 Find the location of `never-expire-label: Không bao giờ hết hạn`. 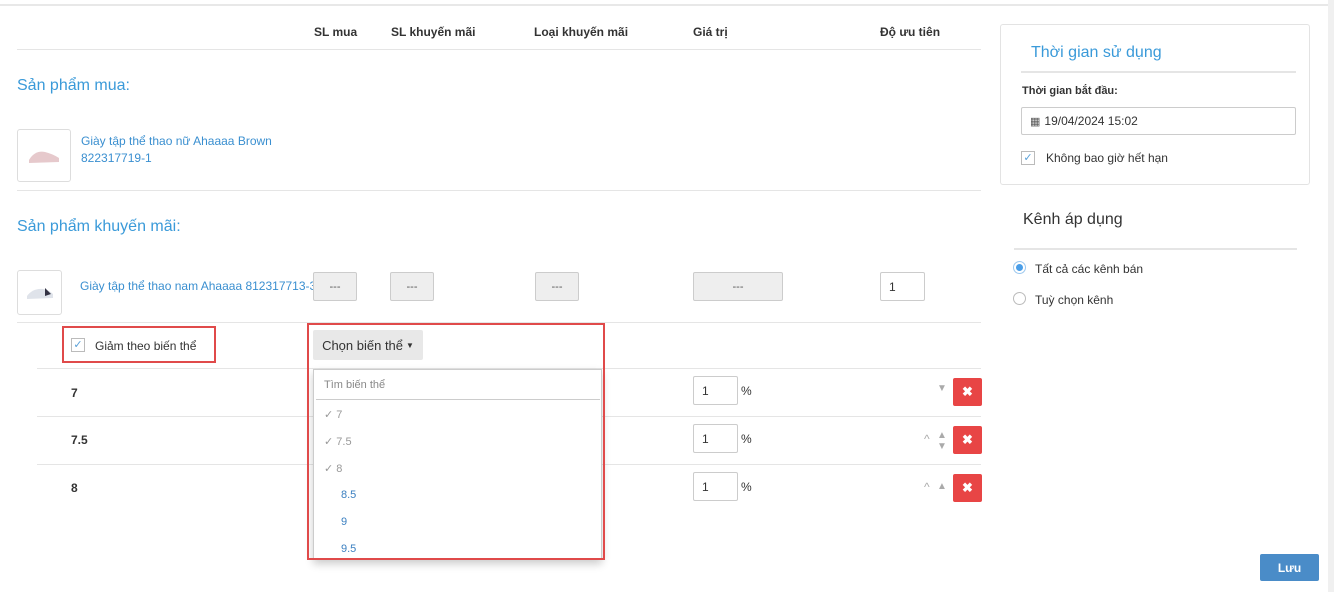

never-expire-label: Không bao giờ hết hạn is located at coordinates (1107, 158).